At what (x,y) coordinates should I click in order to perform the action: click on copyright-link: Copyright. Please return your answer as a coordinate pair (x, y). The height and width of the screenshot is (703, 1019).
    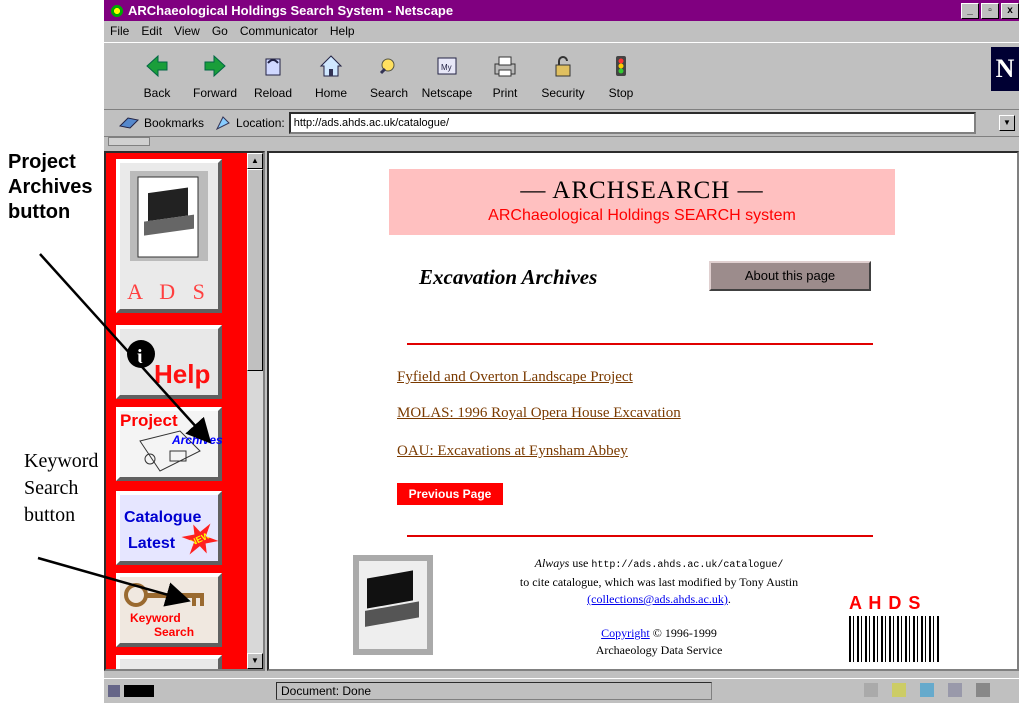
    Looking at the image, I should click on (625, 633).